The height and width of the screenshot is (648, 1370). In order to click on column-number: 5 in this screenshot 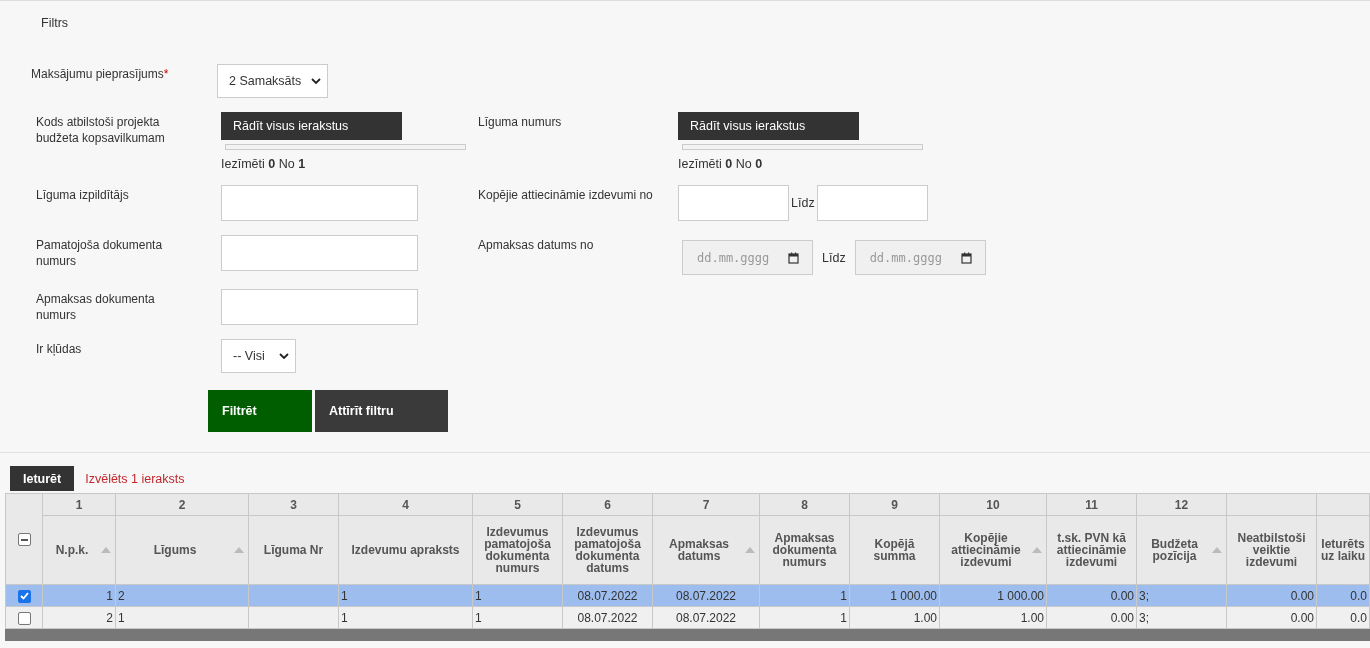, I will do `click(517, 504)`.